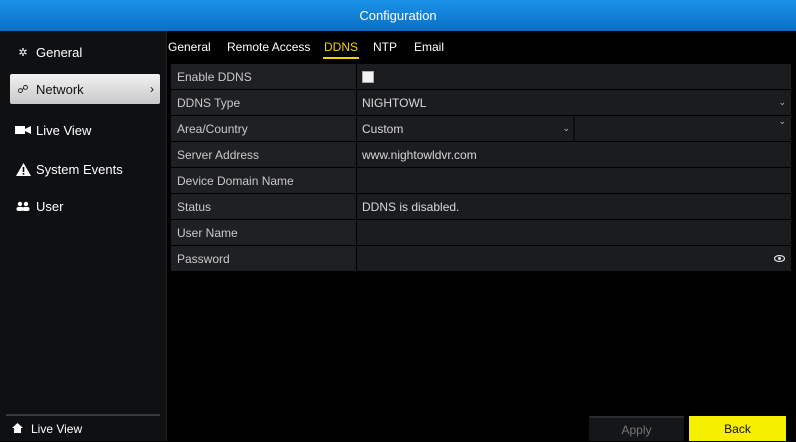  What do you see at coordinates (263, 180) in the screenshot?
I see `device-domain-name-label: Device Domain Name` at bounding box center [263, 180].